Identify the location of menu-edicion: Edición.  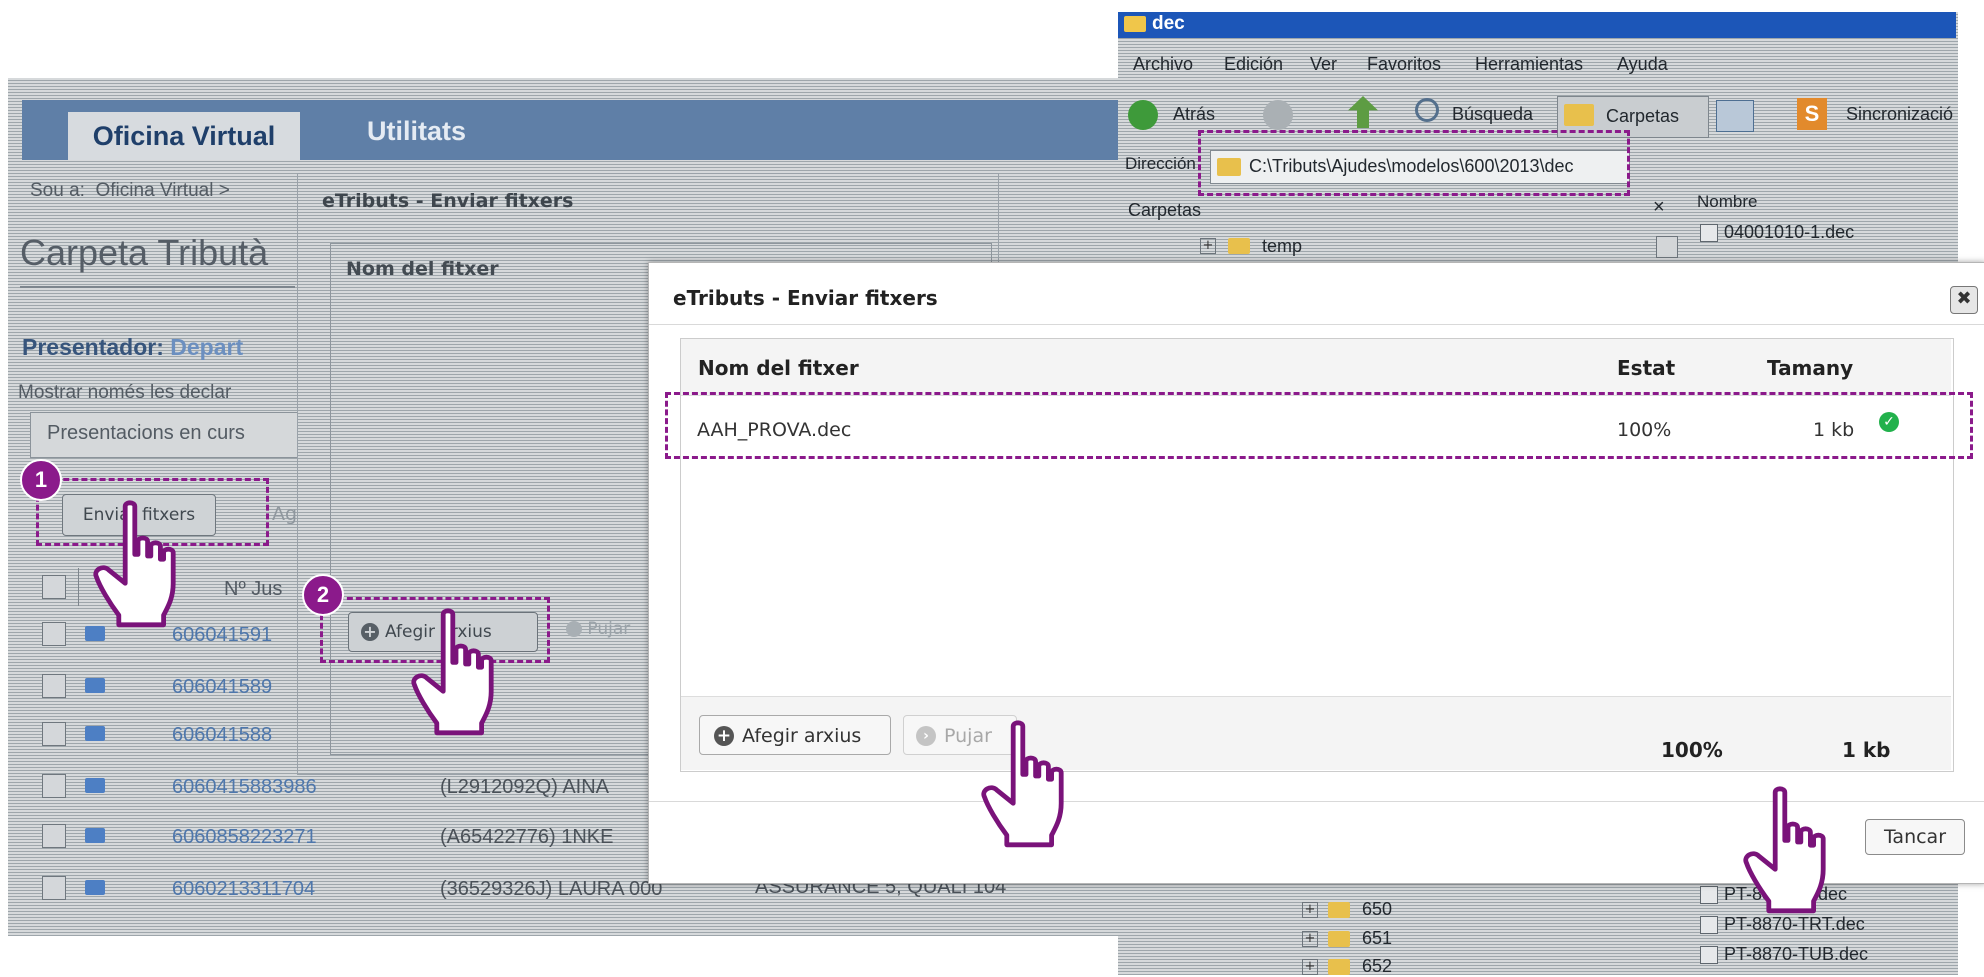
(1253, 64).